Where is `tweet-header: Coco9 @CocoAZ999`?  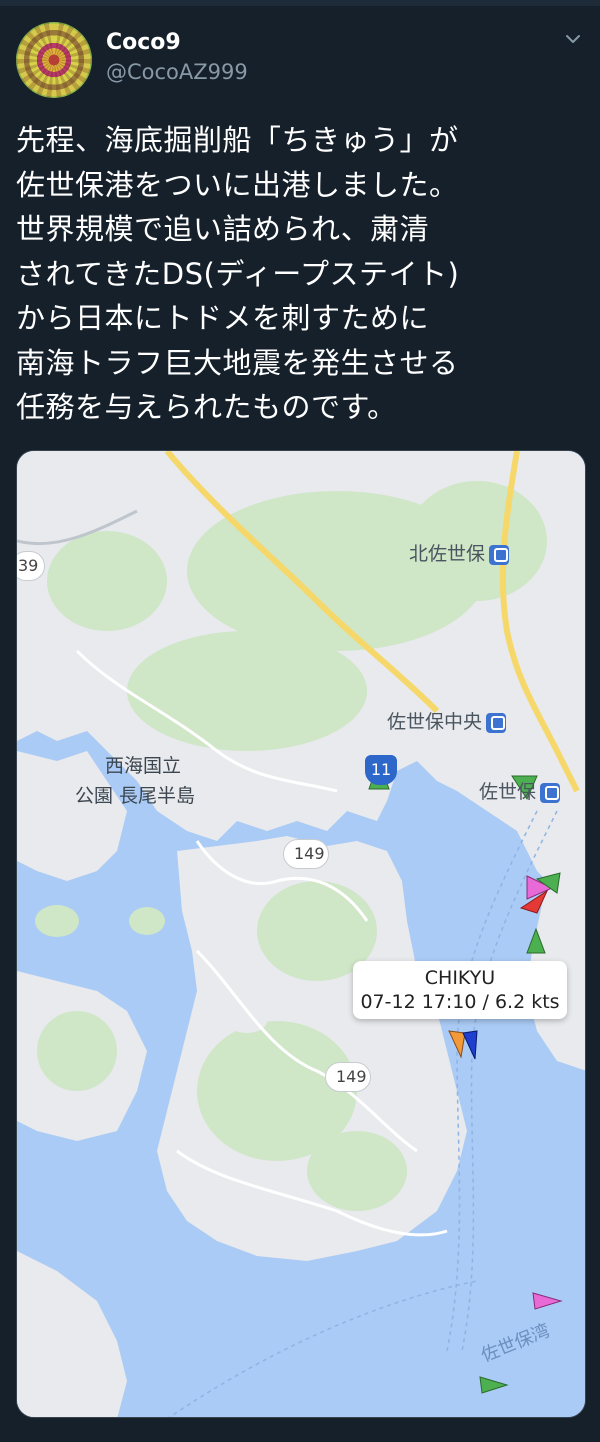
tweet-header: Coco9 @CocoAZ999 is located at coordinates (300, 62).